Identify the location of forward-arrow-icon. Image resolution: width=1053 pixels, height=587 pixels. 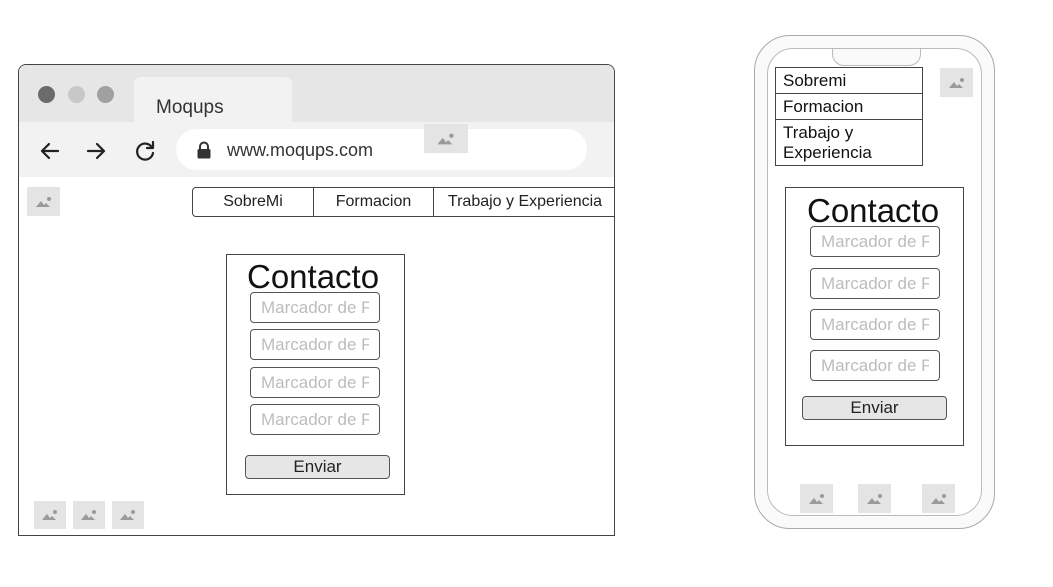
(96, 151).